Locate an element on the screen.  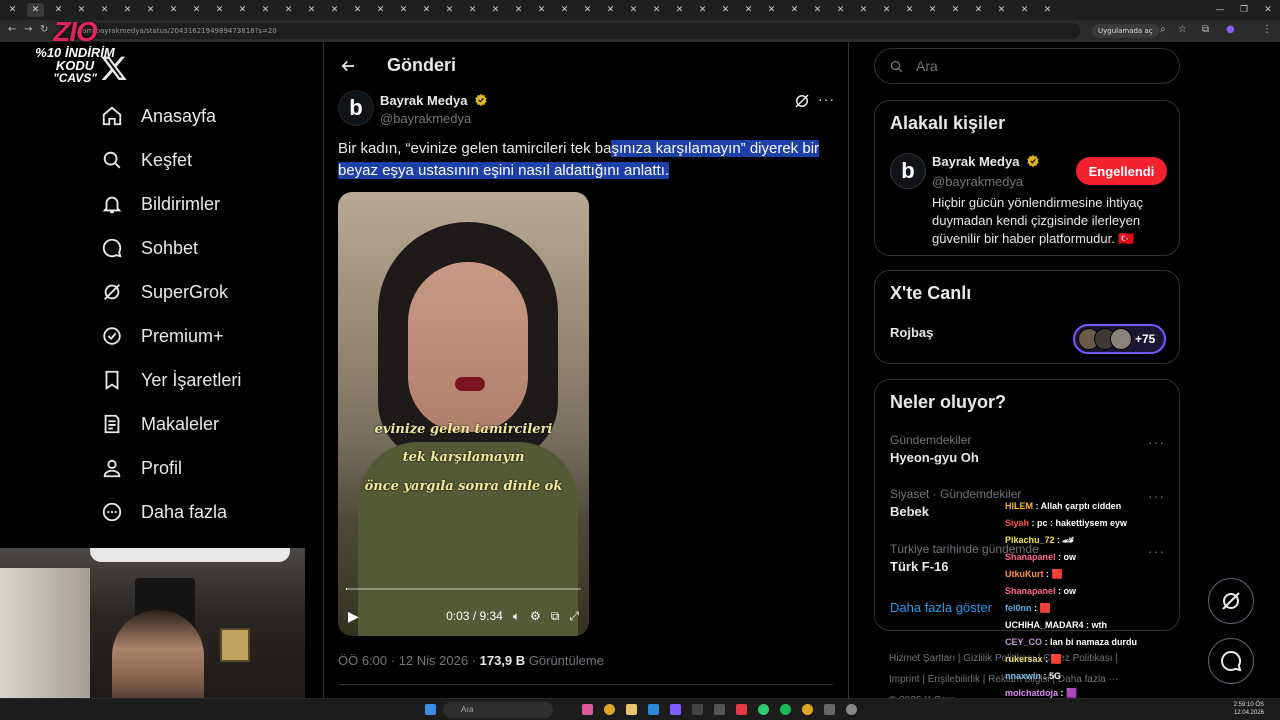
search-input: Ara is located at coordinates (1027, 66).